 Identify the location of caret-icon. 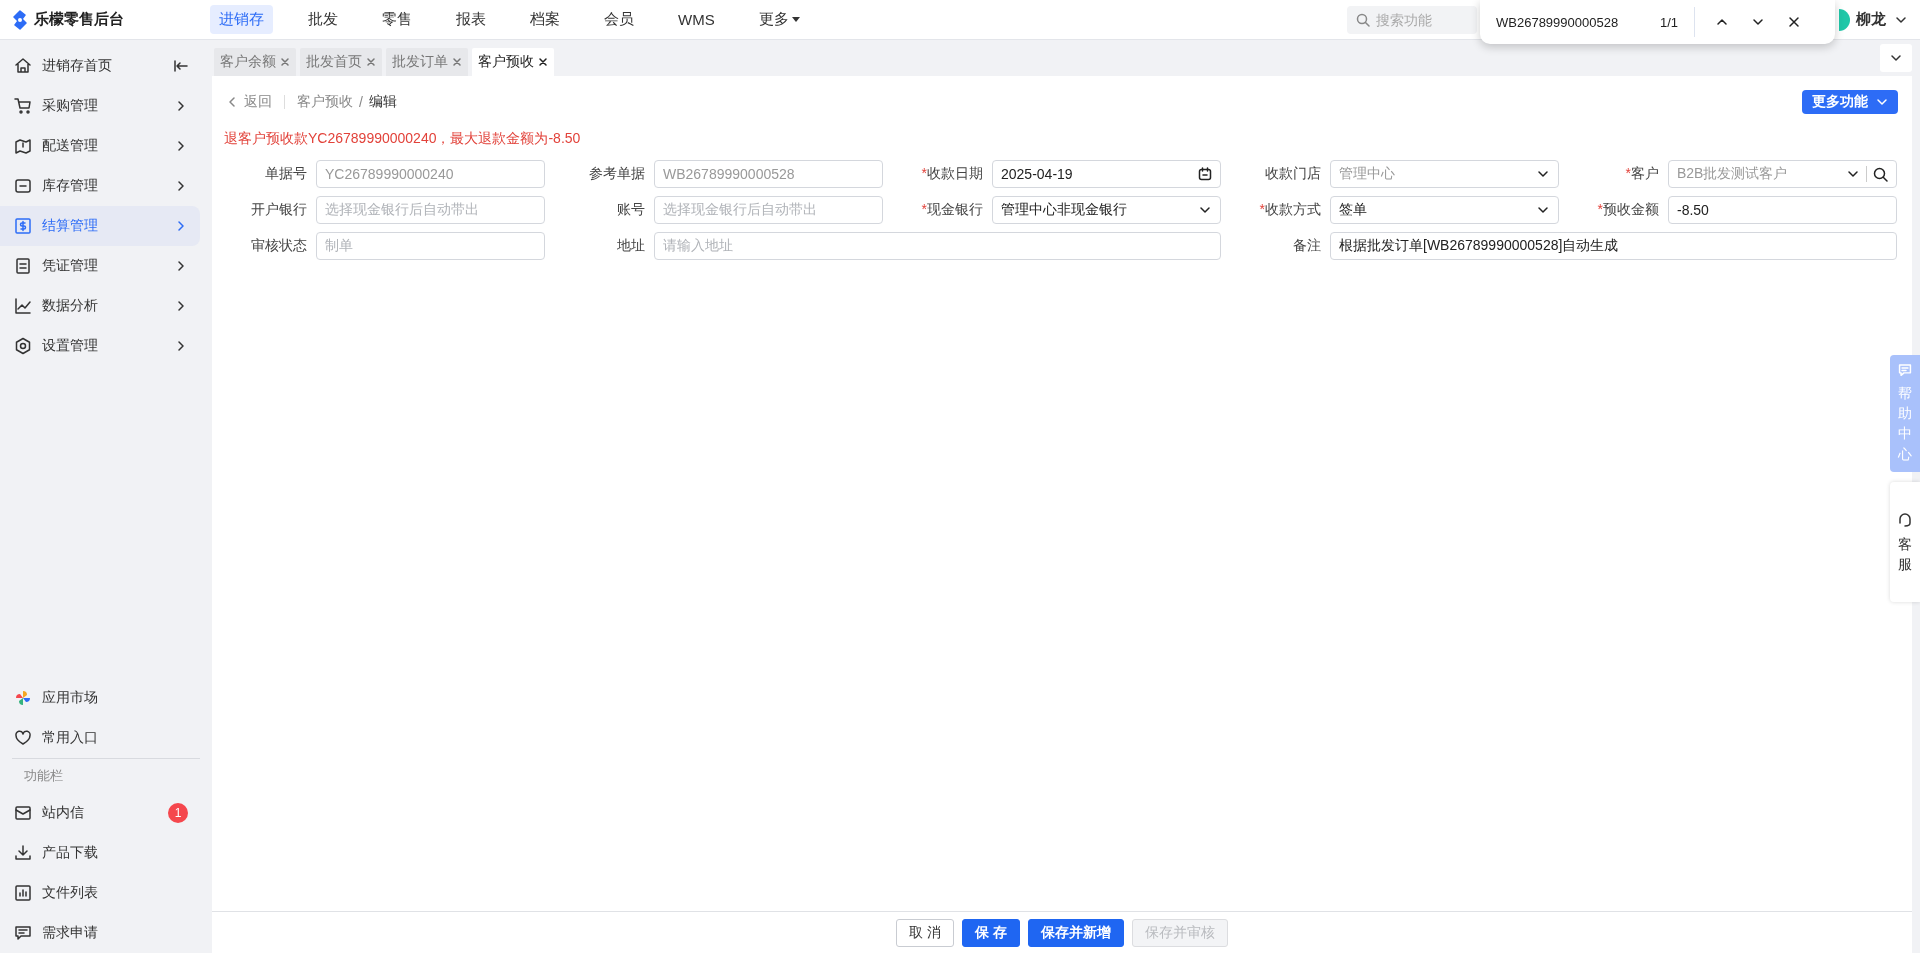
(795, 19).